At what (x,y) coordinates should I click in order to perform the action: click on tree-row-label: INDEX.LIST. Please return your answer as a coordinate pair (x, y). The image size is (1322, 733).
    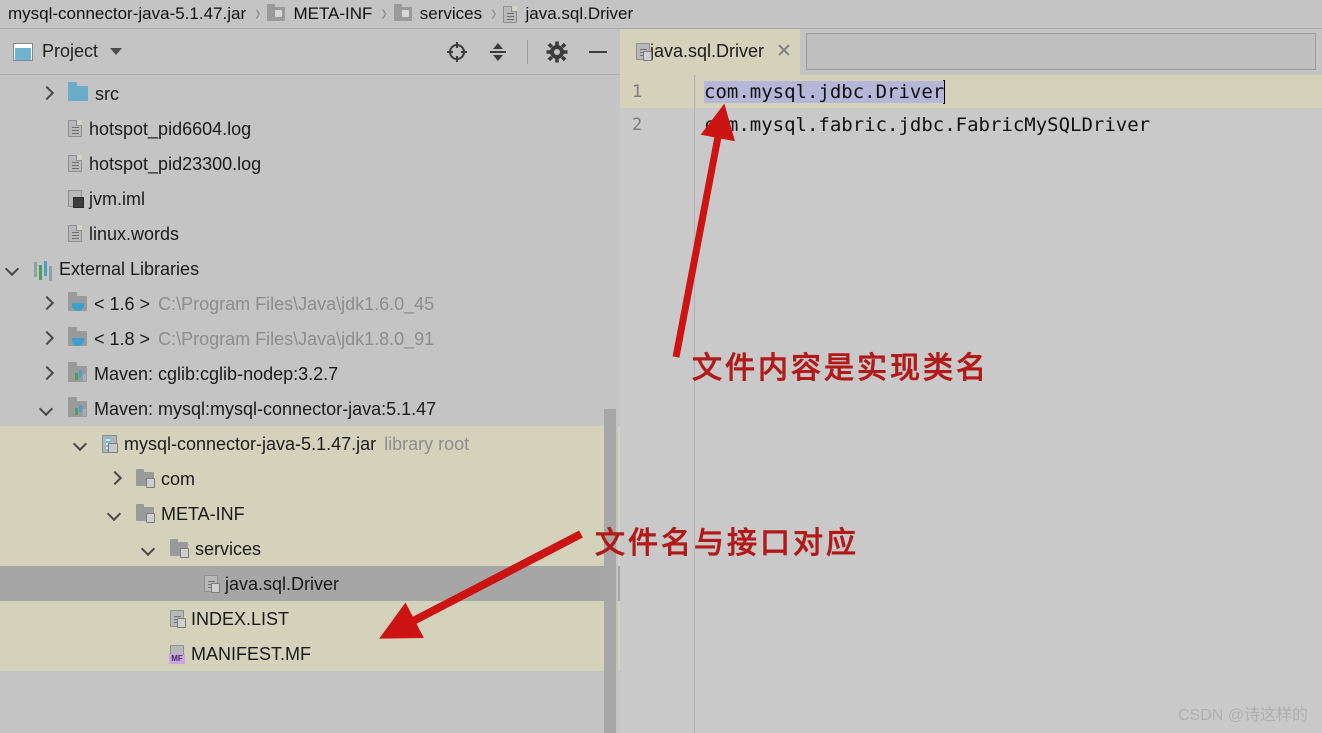
    Looking at the image, I should click on (240, 618).